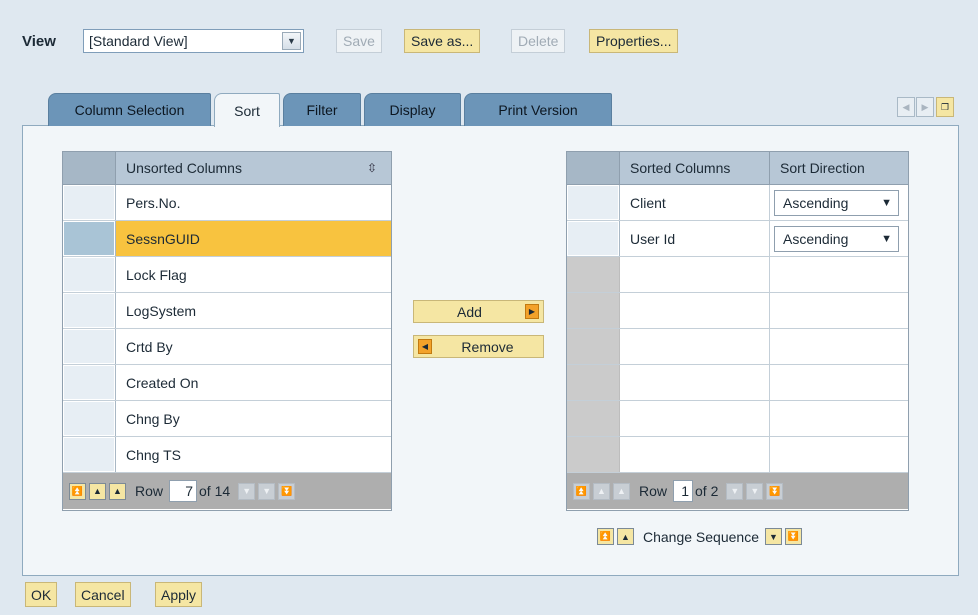 This screenshot has height=615, width=978. Describe the element at coordinates (39, 41) in the screenshot. I see `view-label: View` at that location.